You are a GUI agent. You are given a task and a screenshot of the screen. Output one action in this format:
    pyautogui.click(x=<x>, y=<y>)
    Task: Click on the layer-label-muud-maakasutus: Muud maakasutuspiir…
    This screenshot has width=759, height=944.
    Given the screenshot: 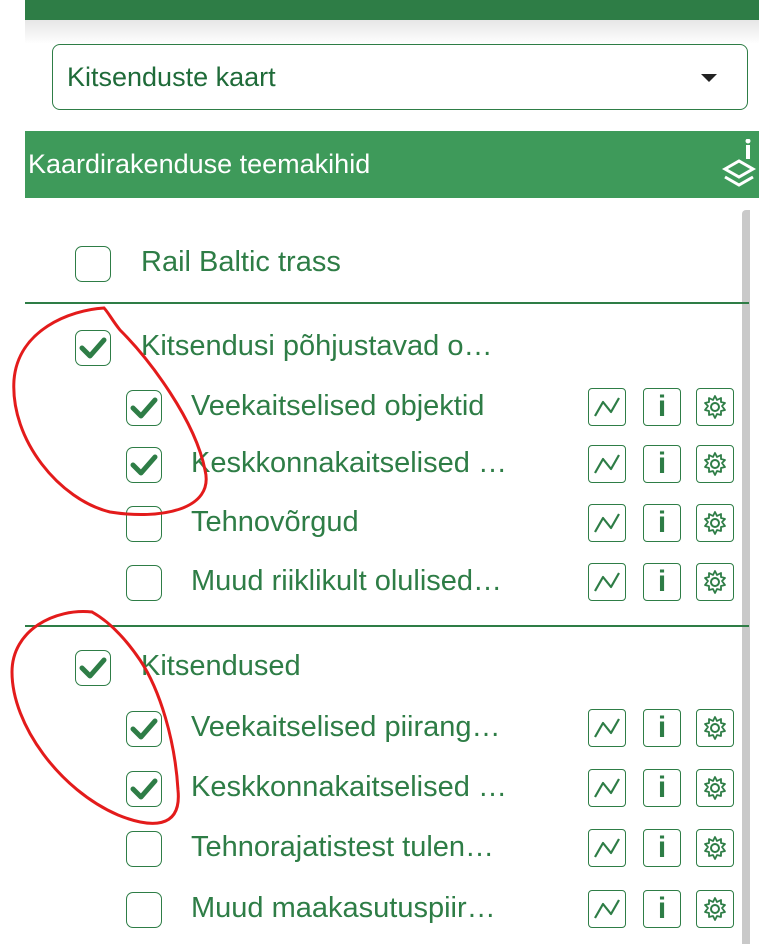 What is the action you would take?
    pyautogui.click(x=376, y=908)
    